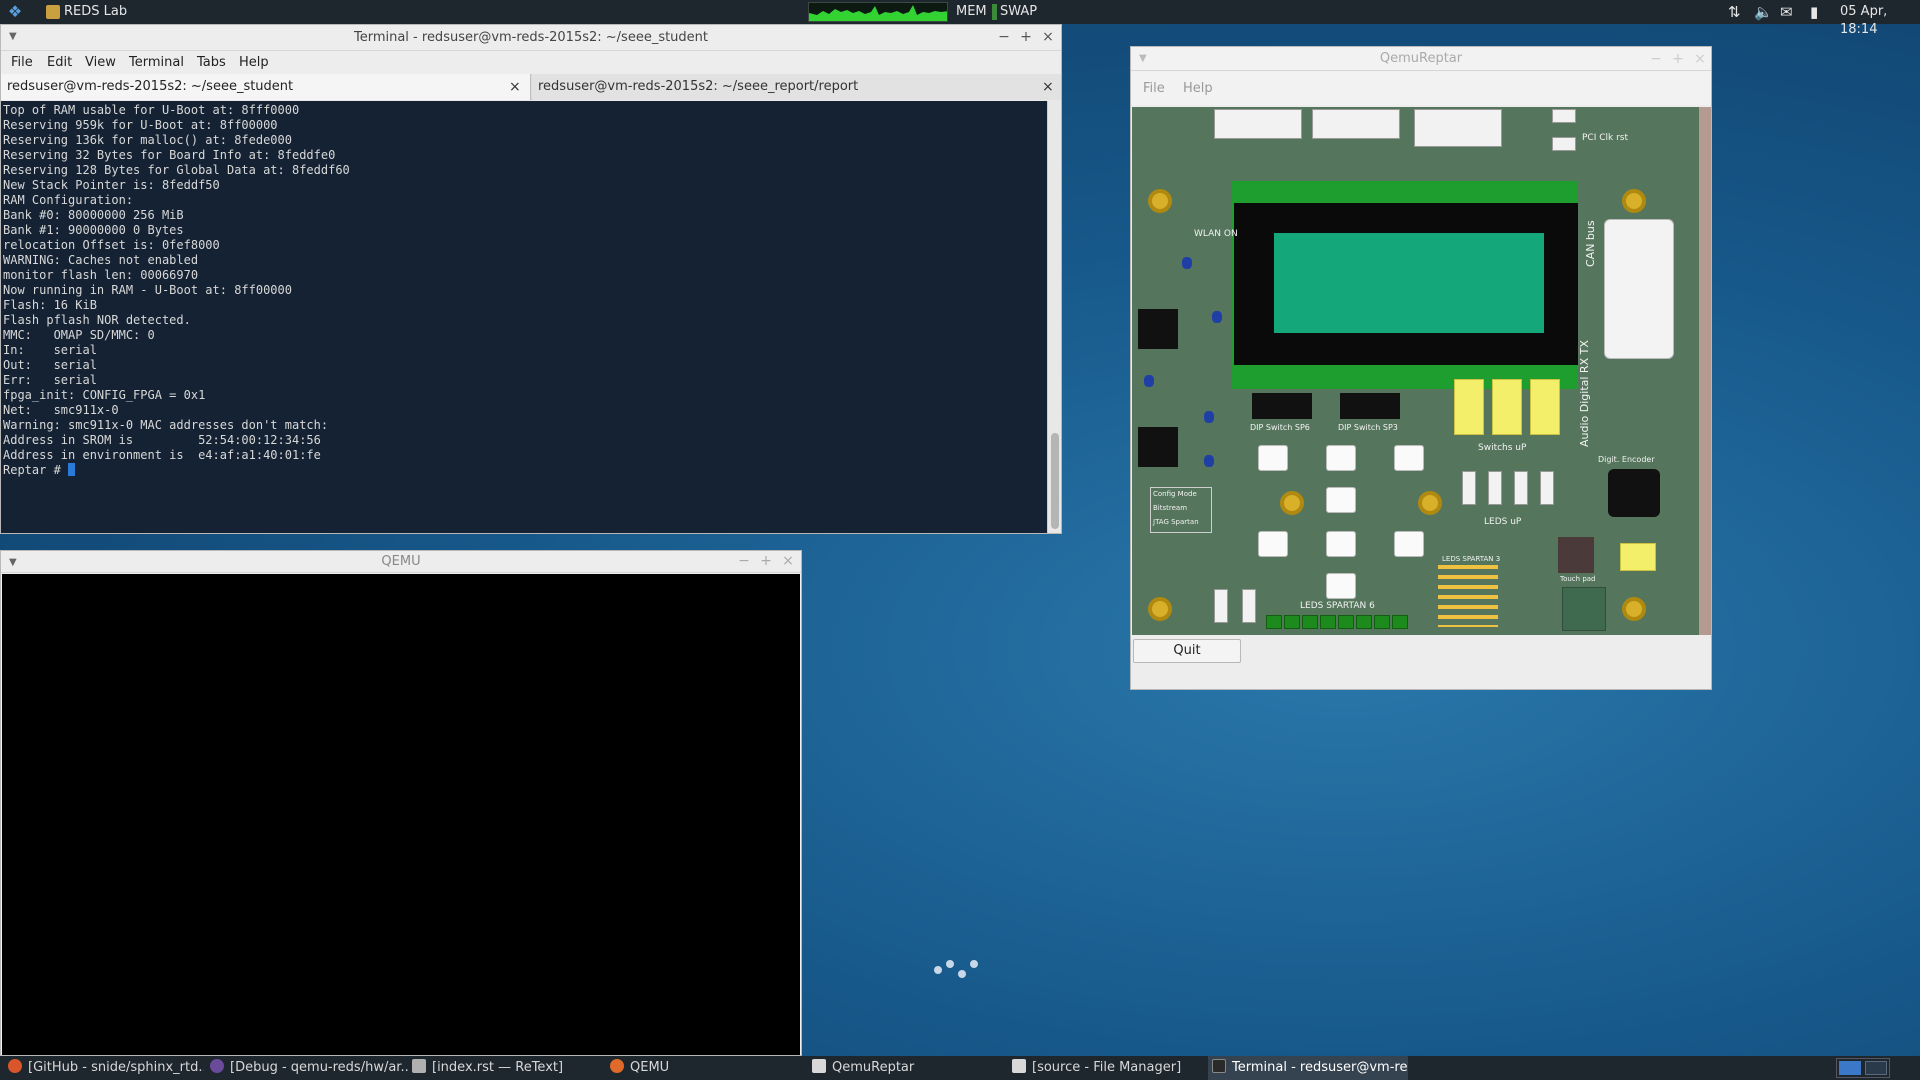 The height and width of the screenshot is (1080, 1920). Describe the element at coordinates (97, 320) in the screenshot. I see `terminal-line: Flash pflash NOR detected.` at that location.